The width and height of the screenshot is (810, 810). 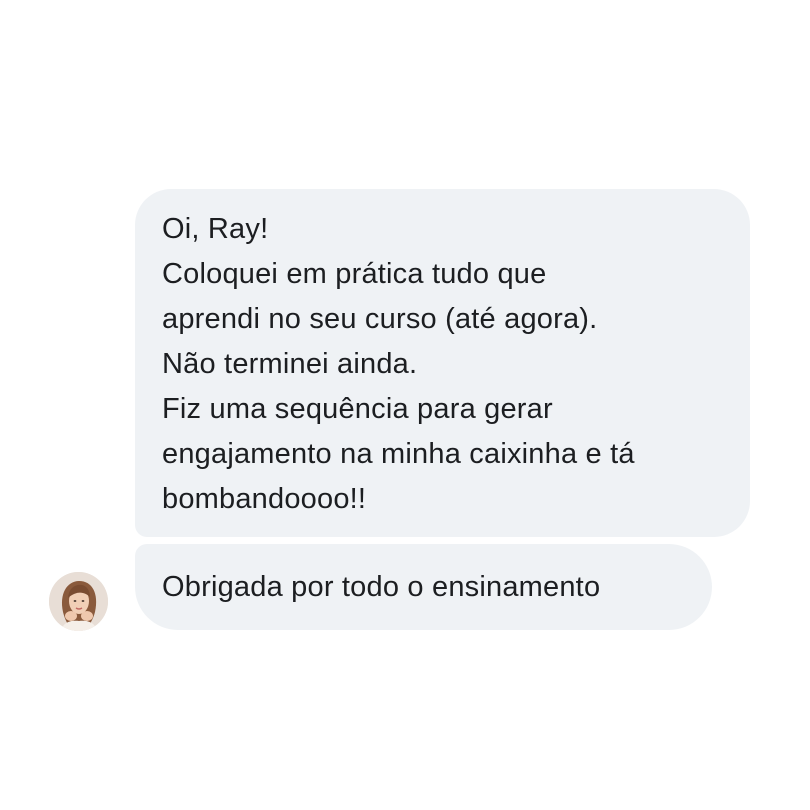 I want to click on message-bubble: Obrigada por todo o ensinamento, so click(x=423, y=587).